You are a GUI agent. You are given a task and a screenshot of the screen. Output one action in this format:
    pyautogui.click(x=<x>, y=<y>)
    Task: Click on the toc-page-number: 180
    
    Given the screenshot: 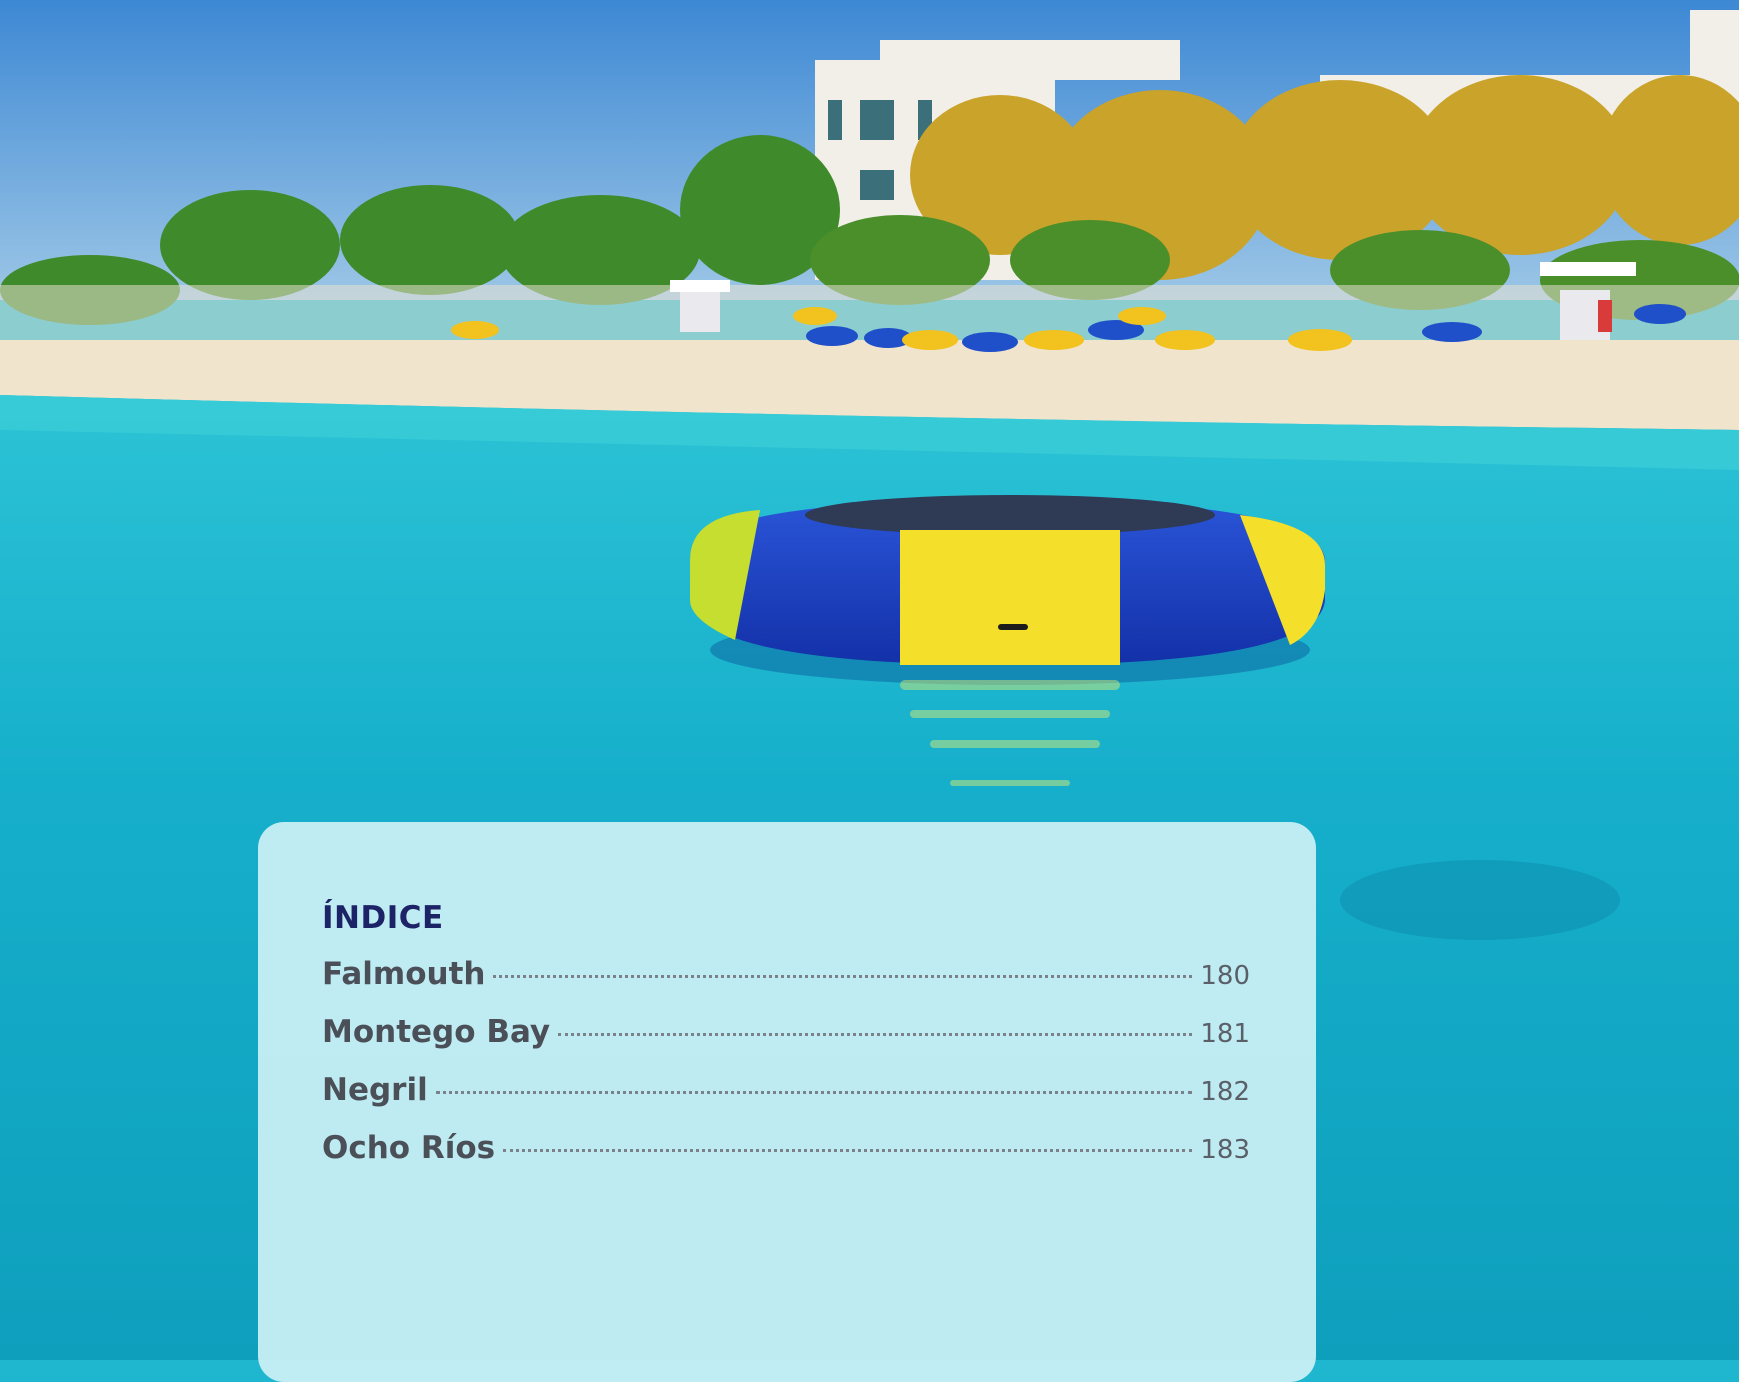 What is the action you would take?
    pyautogui.click(x=1225, y=976)
    